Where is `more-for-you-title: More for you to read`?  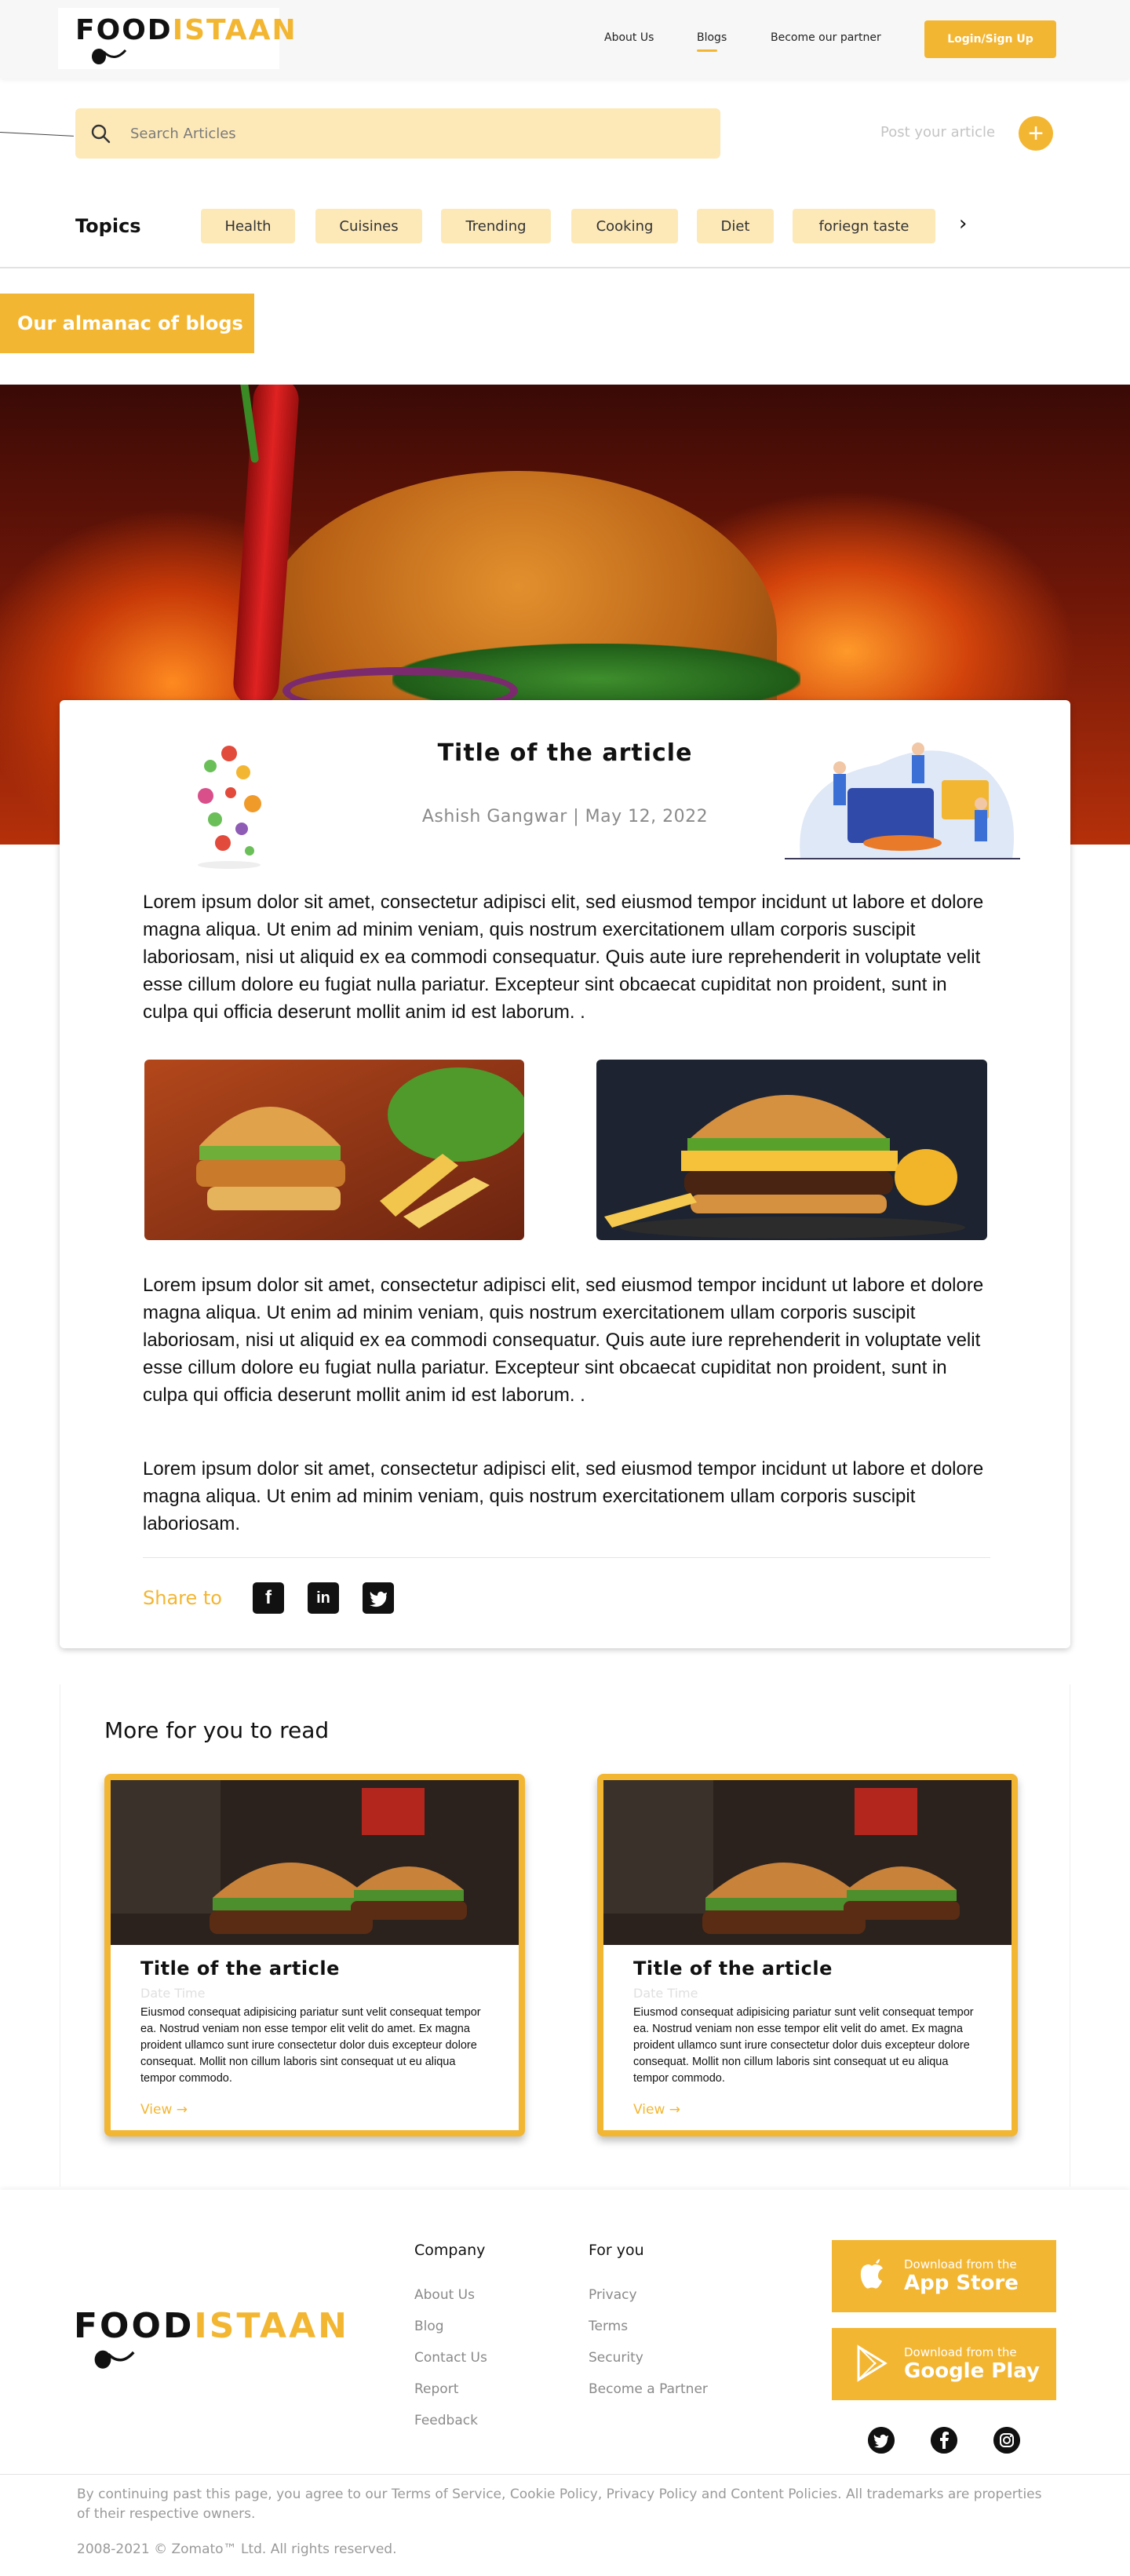
more-for-you-title: More for you to read is located at coordinates (217, 1730).